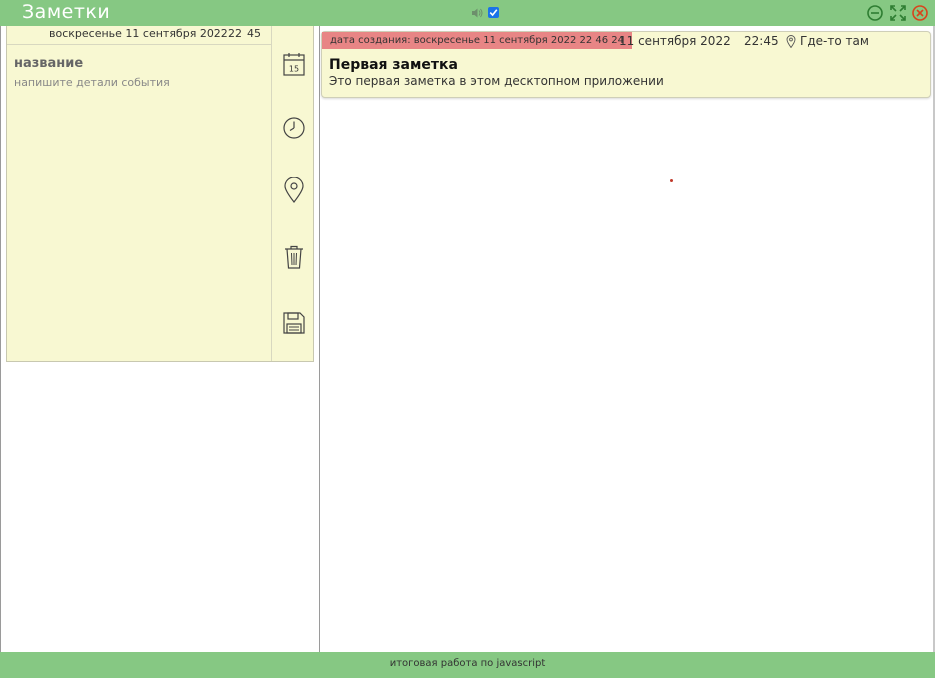 This screenshot has width=935, height=678. Describe the element at coordinates (66, 12) in the screenshot. I see `app-title: Заметки` at that location.